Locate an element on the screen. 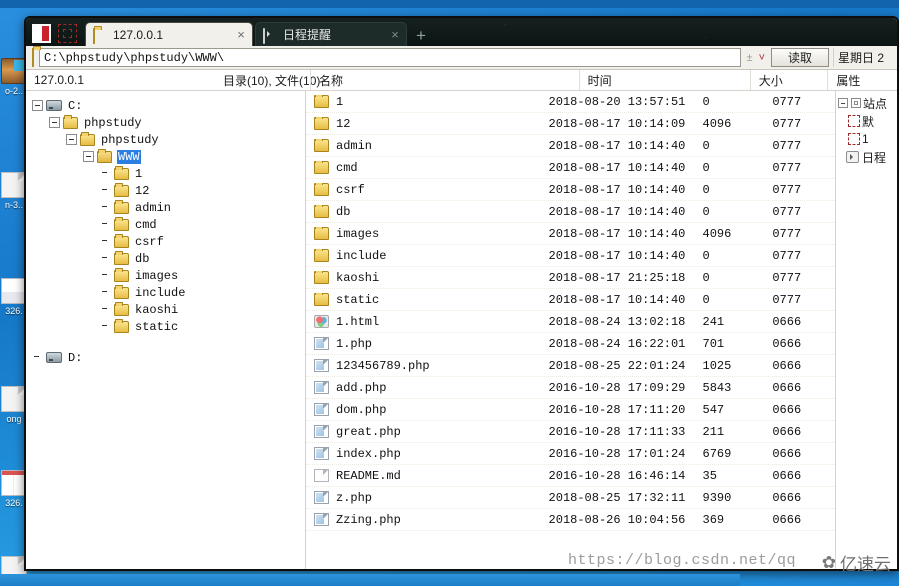  file-time-cell: 2018-08-26 10:04:56 is located at coordinates (617, 519).